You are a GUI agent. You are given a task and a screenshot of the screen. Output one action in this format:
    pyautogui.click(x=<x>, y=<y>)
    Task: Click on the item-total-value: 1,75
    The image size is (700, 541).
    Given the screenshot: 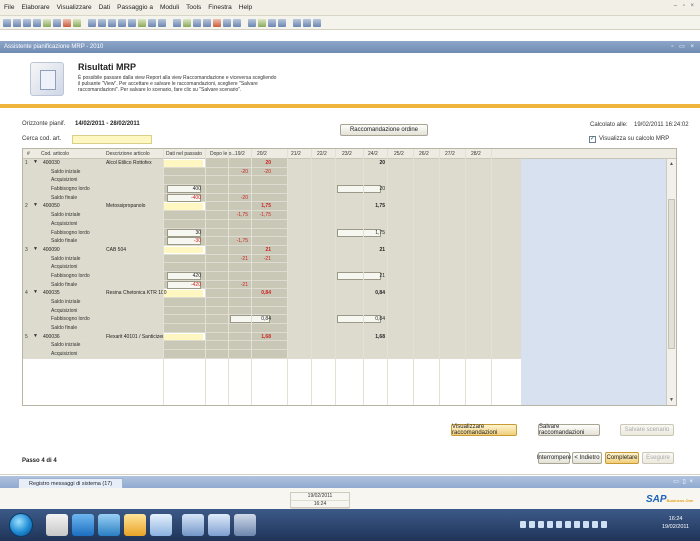 What is the action you would take?
    pyautogui.click(x=261, y=206)
    